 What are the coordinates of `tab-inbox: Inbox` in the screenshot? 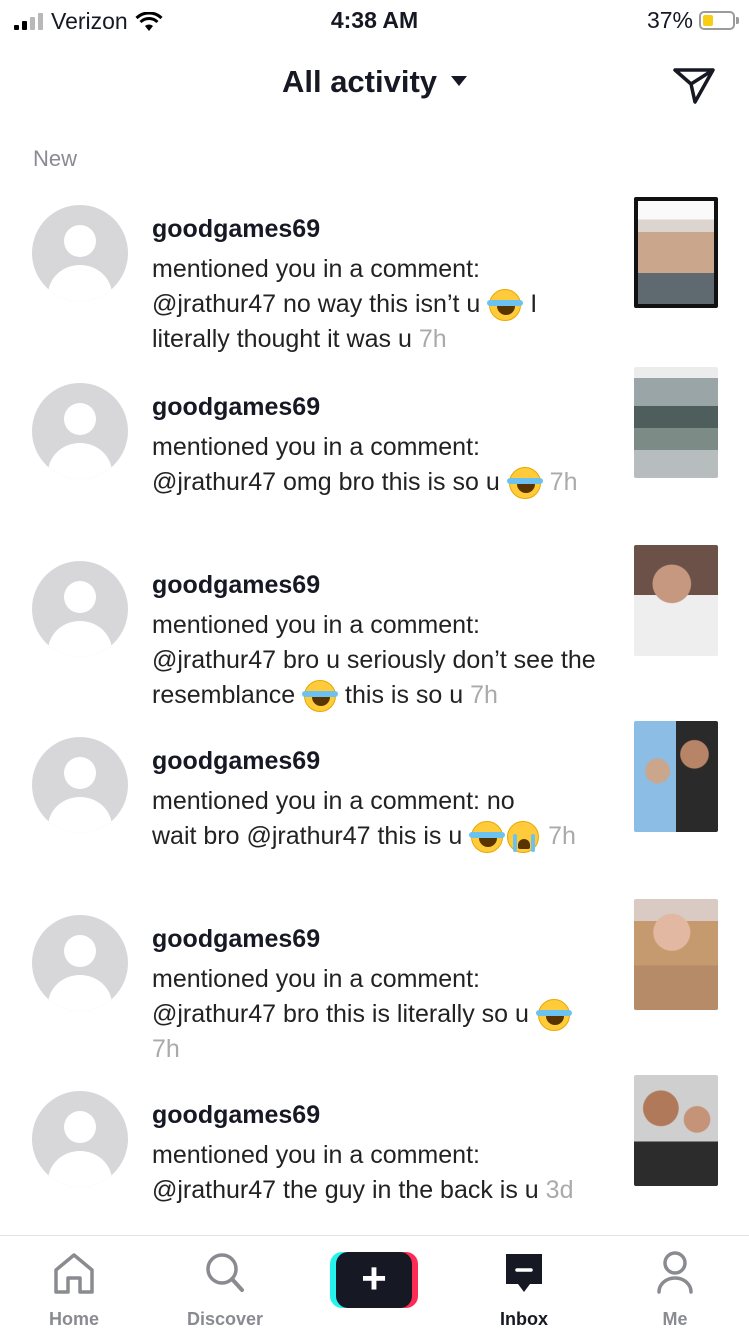 It's located at (524, 1289).